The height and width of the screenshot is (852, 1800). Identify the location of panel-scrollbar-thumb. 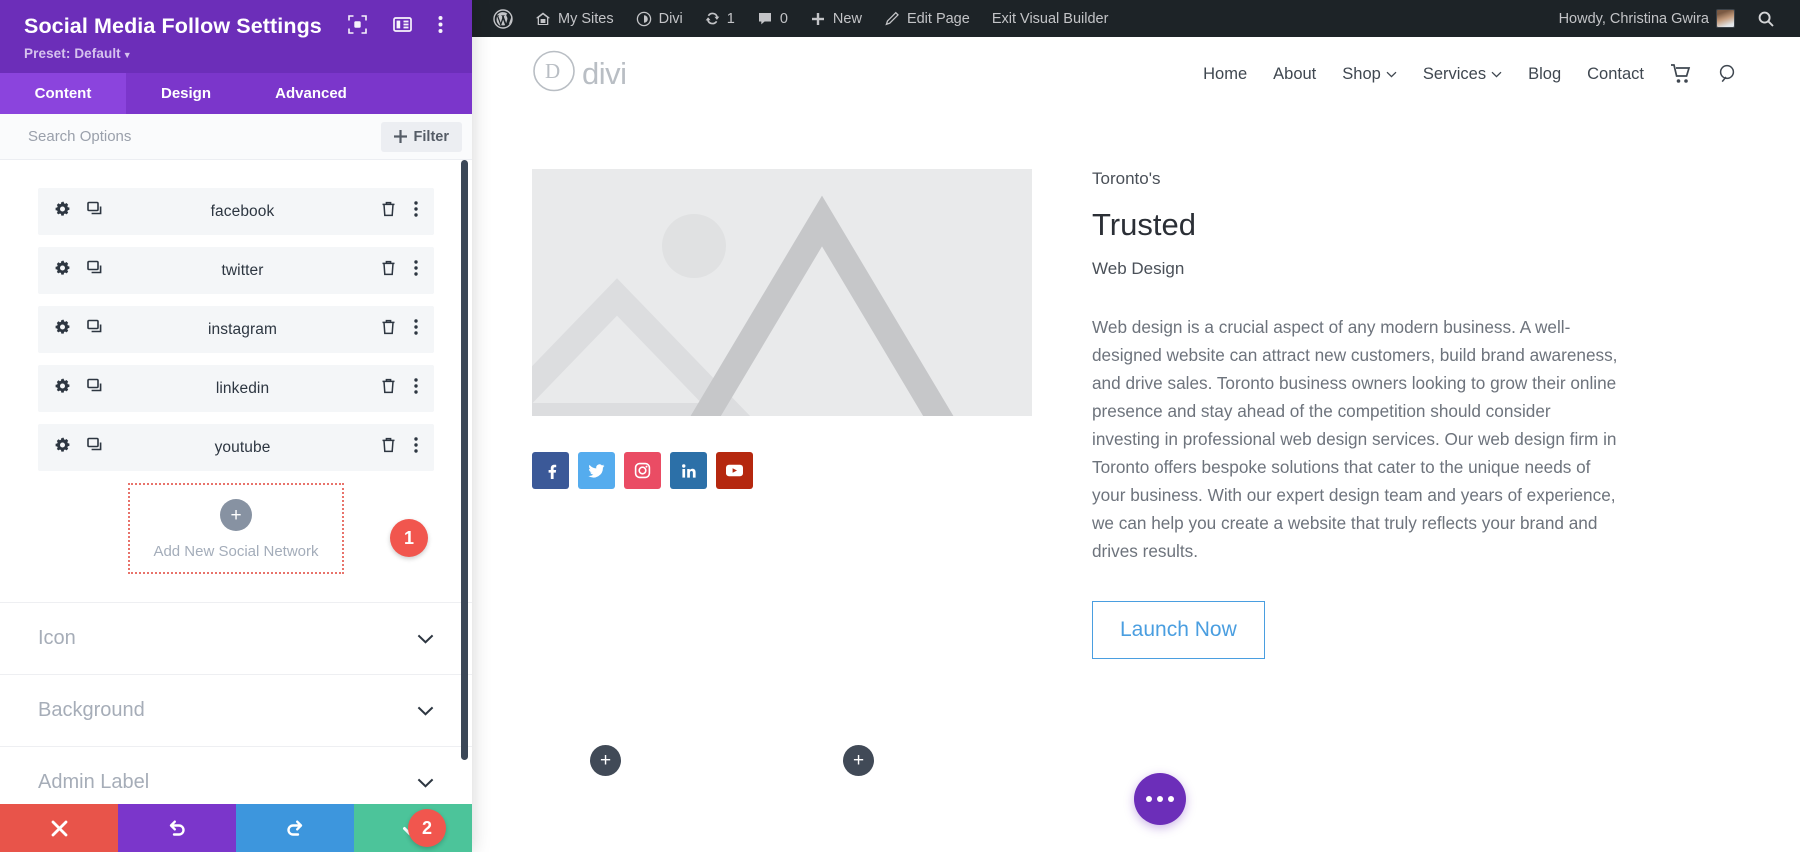
(464, 460).